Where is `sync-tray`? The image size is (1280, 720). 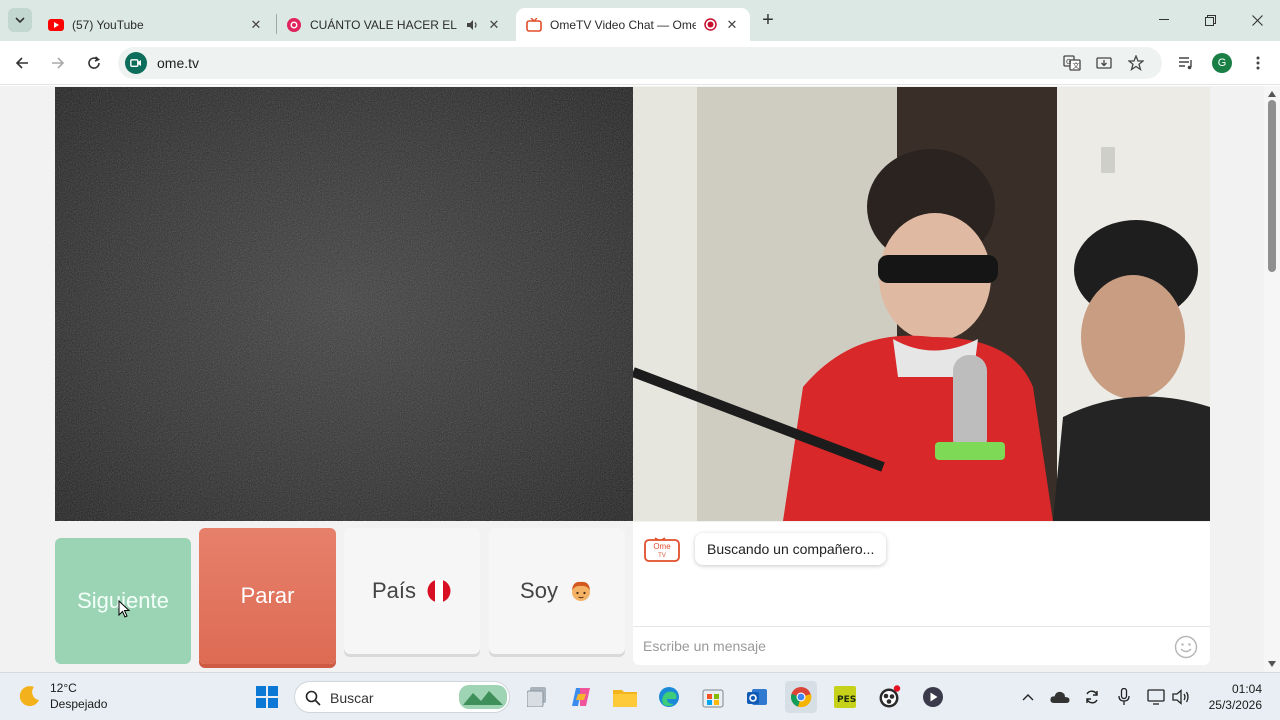 sync-tray is located at coordinates (1092, 697).